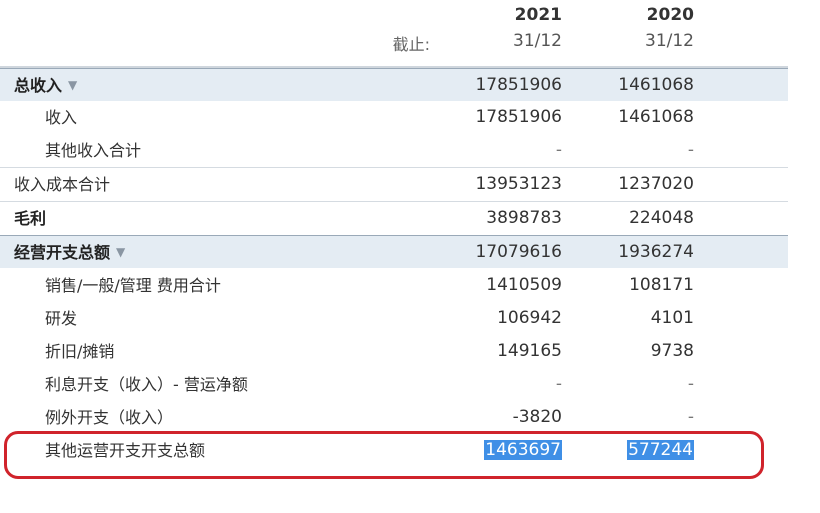  Describe the element at coordinates (537, 41) in the screenshot. I see `col-2021-date: 31/12` at that location.